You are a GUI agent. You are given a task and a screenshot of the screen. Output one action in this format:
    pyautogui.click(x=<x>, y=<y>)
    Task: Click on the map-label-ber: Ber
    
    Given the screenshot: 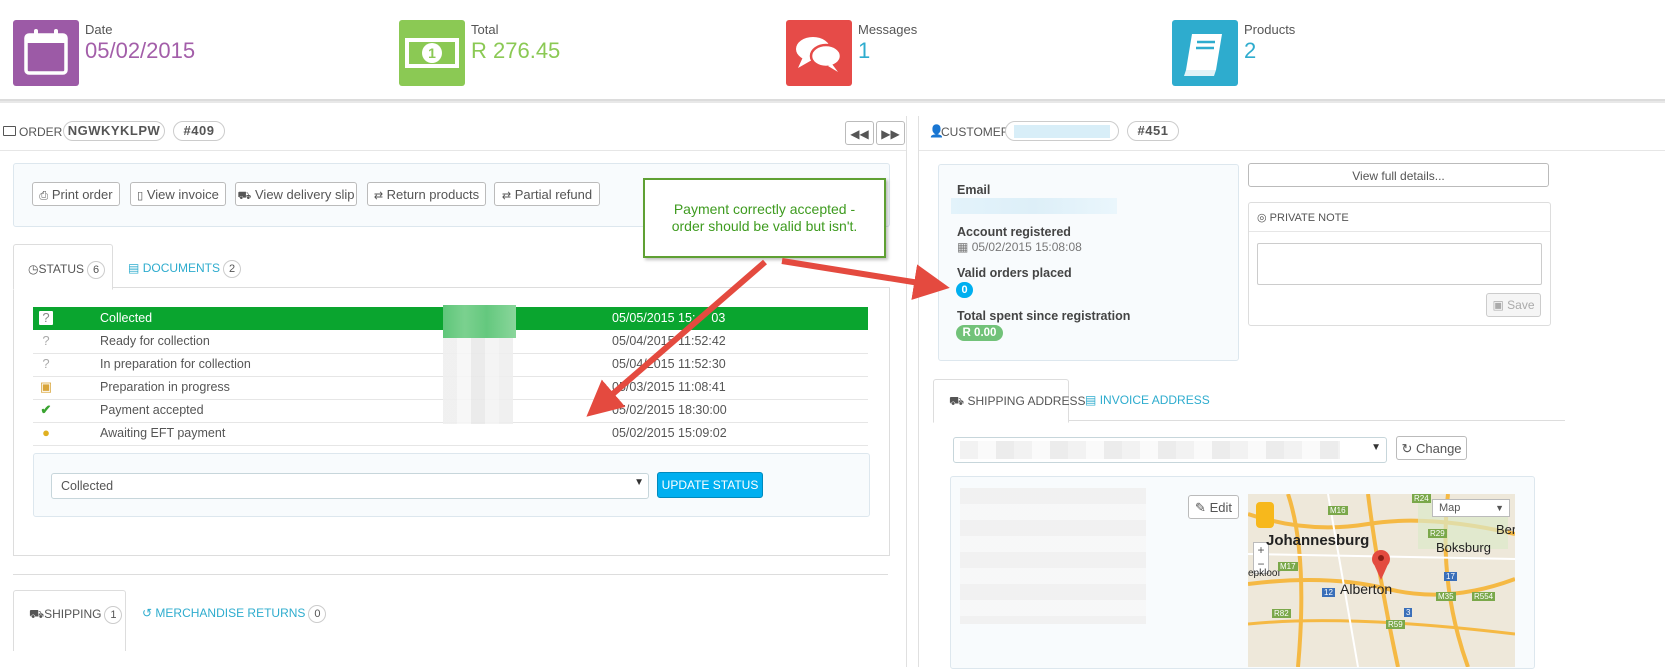 What is the action you would take?
    pyautogui.click(x=1505, y=529)
    